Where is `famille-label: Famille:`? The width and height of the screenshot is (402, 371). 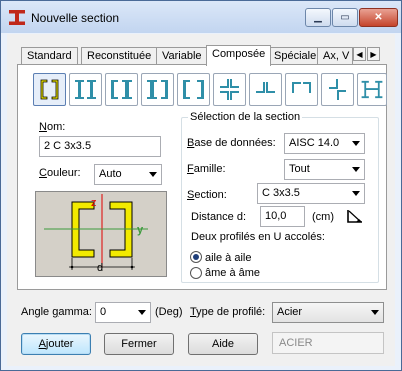 famille-label: Famille: is located at coordinates (206, 169).